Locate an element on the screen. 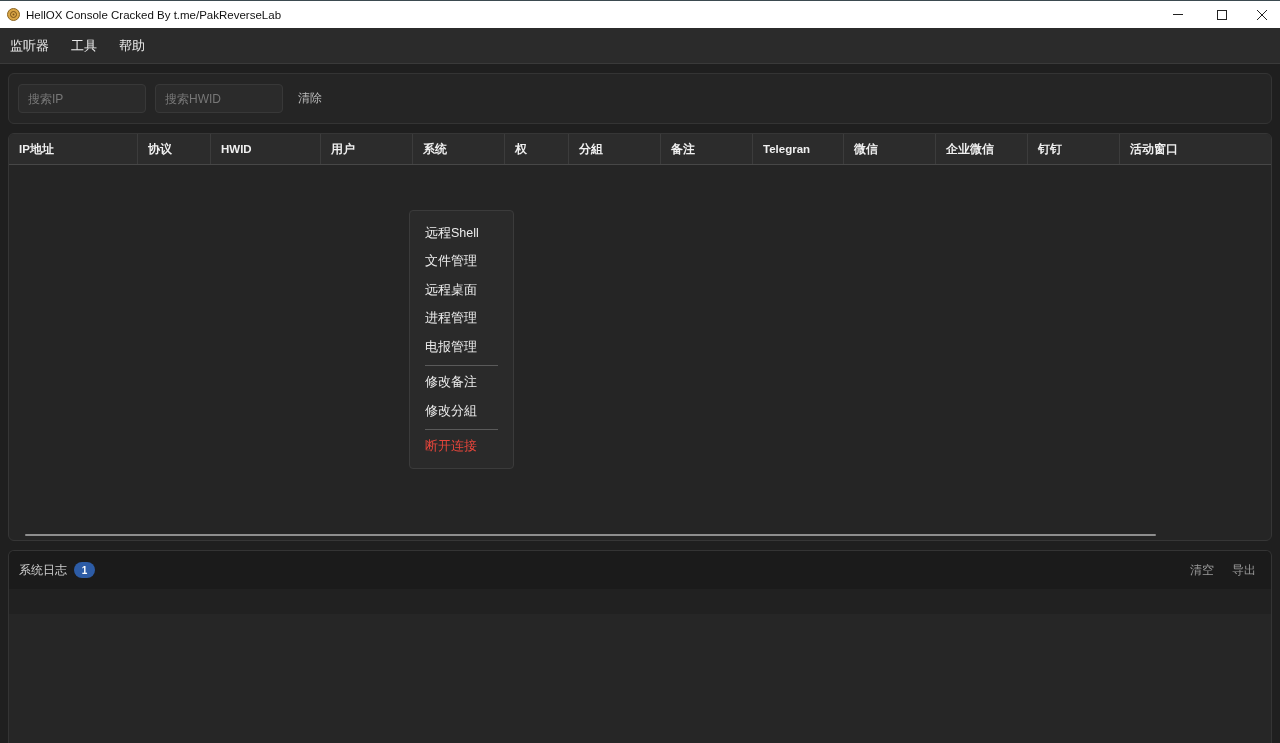 The image size is (1280, 743). search-field: 搜索HWID is located at coordinates (219, 98).